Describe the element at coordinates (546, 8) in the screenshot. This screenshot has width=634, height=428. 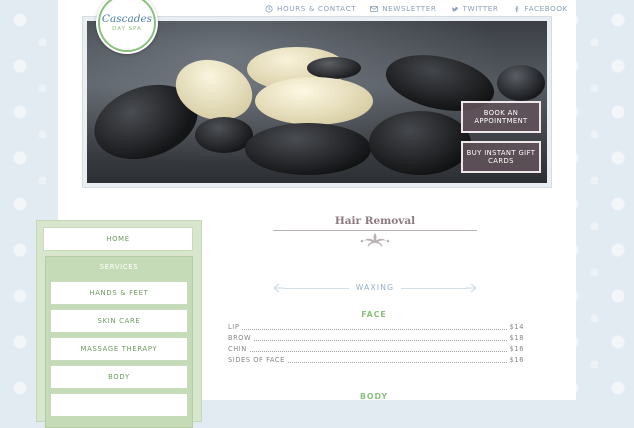
I see `facebook-label: FACEBOOK` at that location.